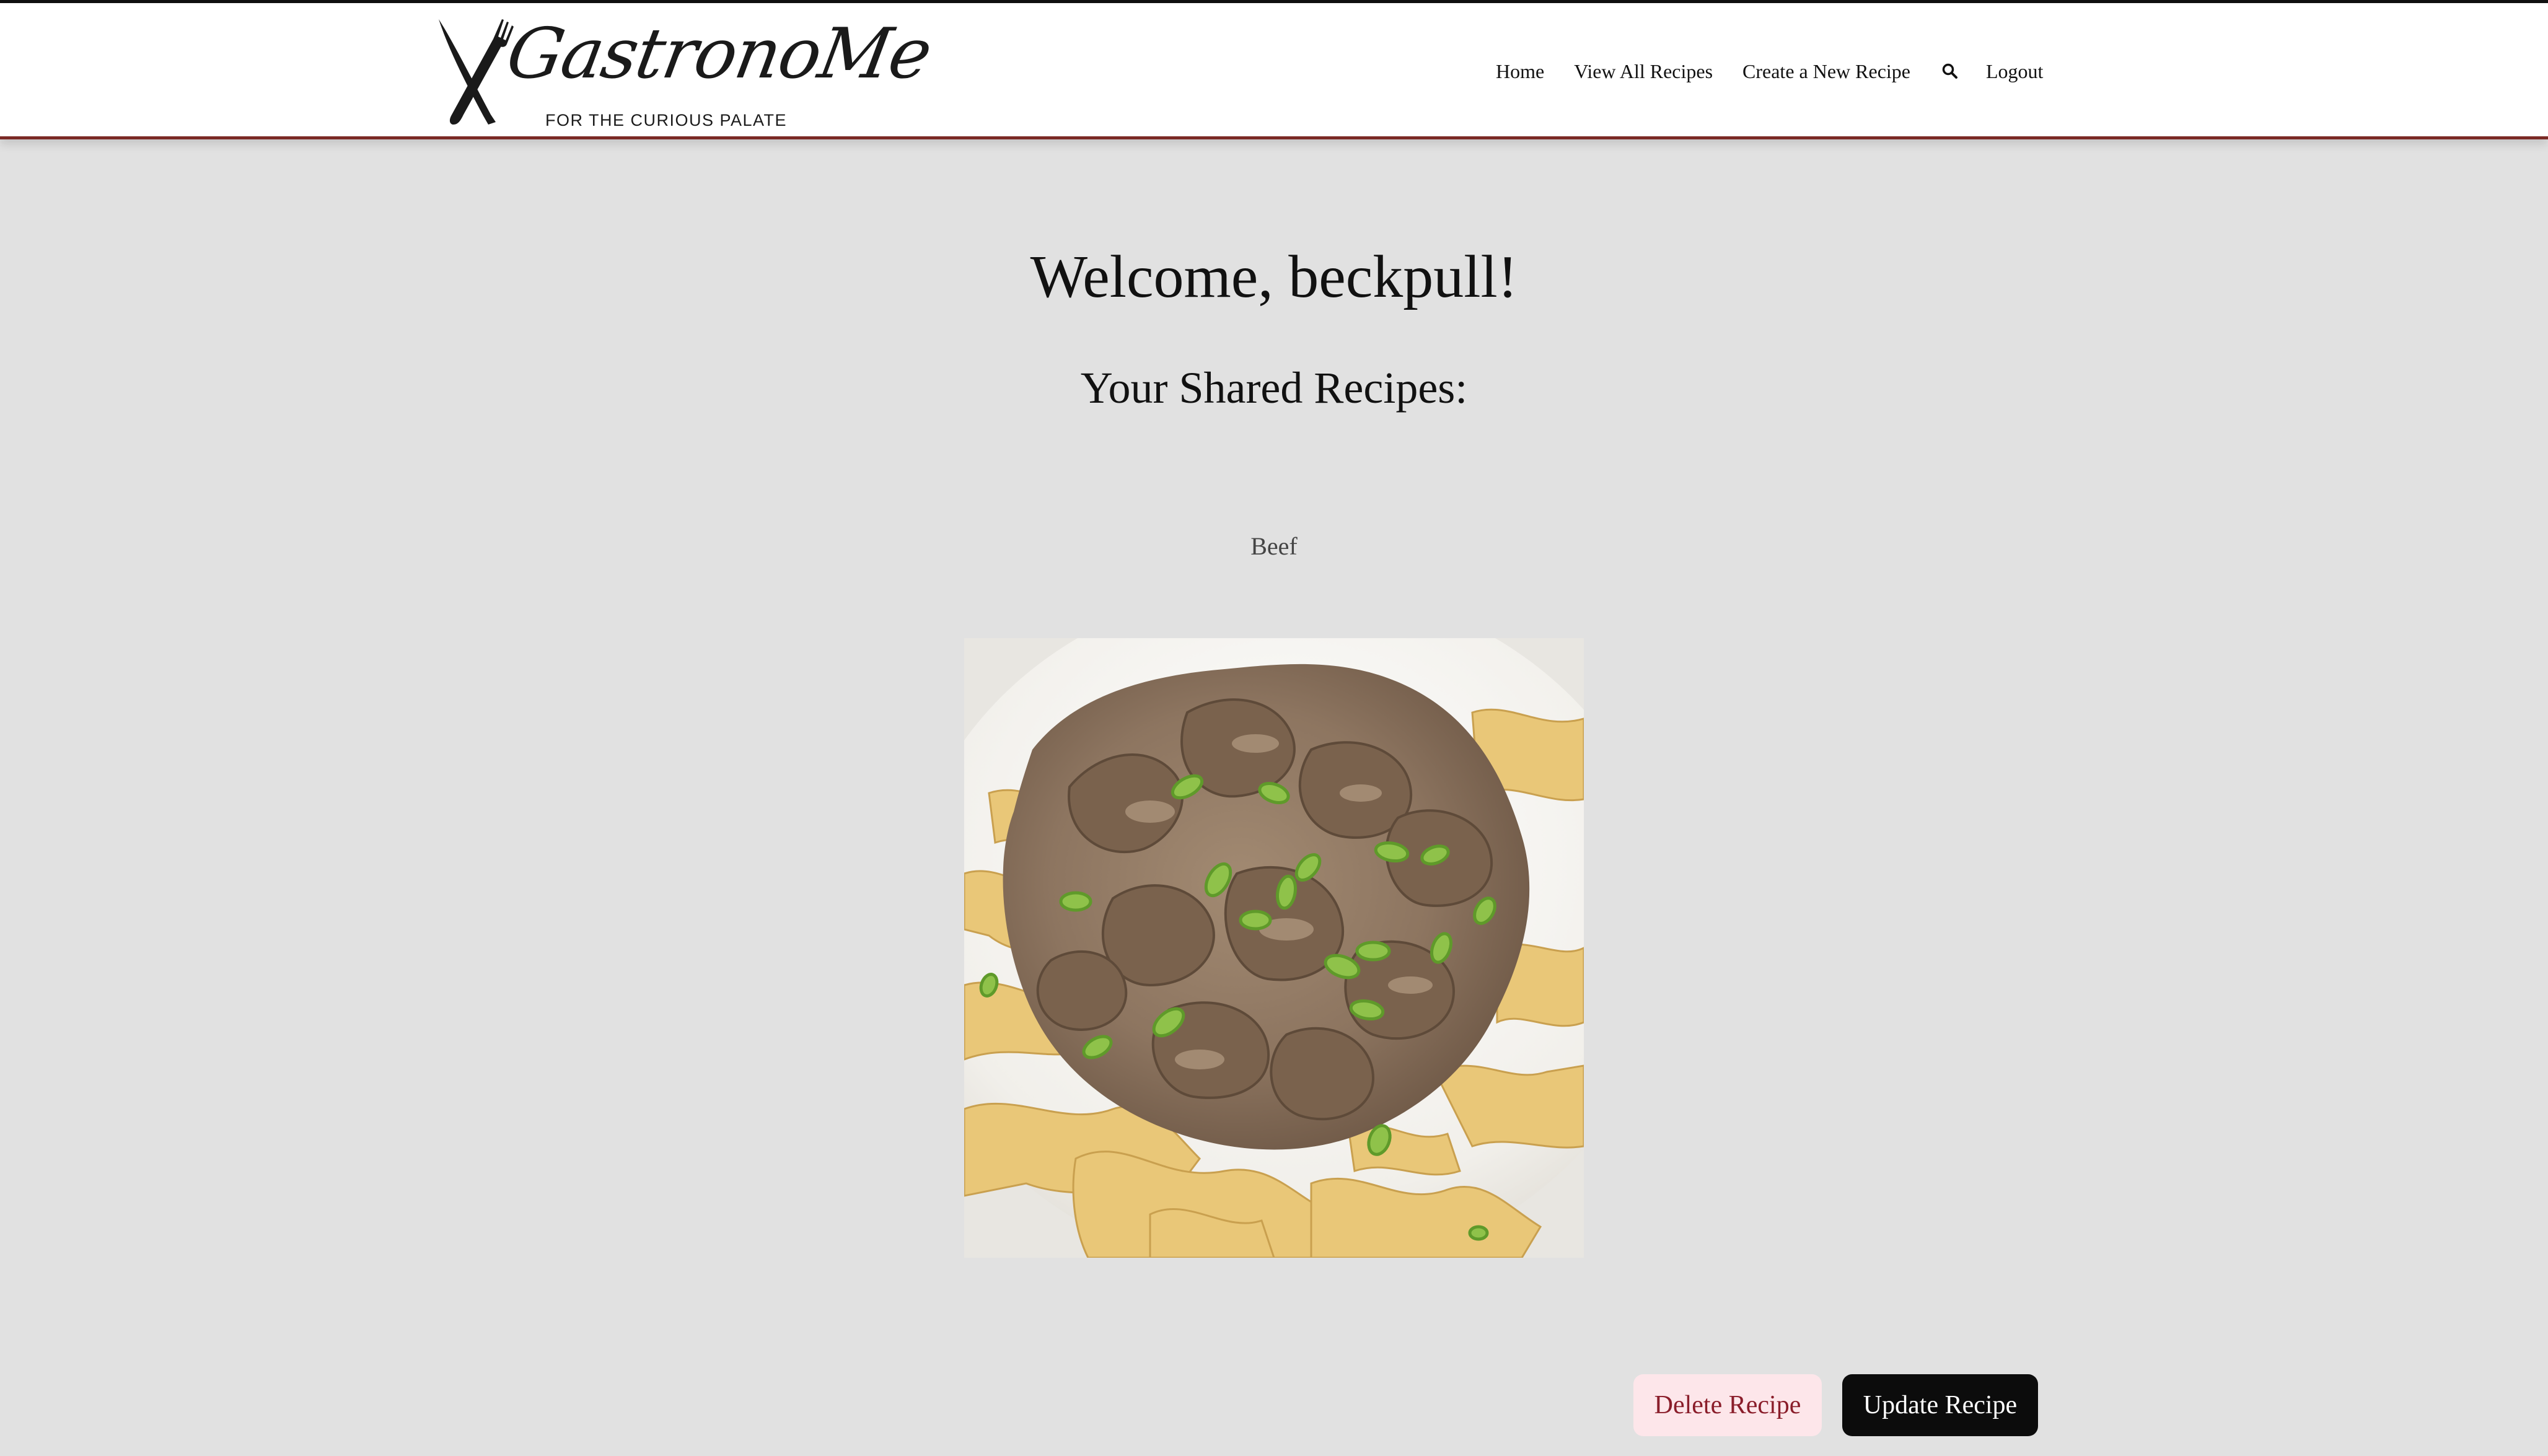  I want to click on recipe-image, so click(1274, 948).